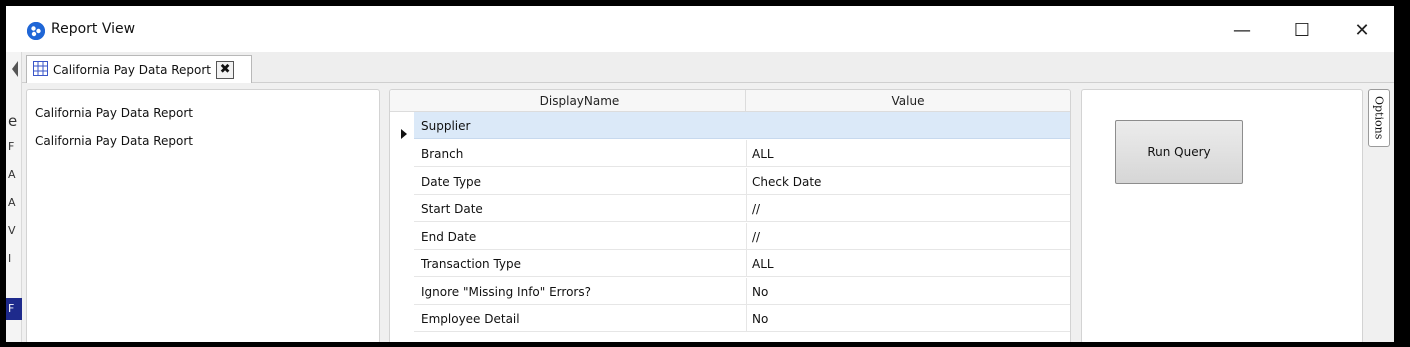  What do you see at coordinates (742, 263) in the screenshot?
I see `grid-row: Transaction Type ALL` at bounding box center [742, 263].